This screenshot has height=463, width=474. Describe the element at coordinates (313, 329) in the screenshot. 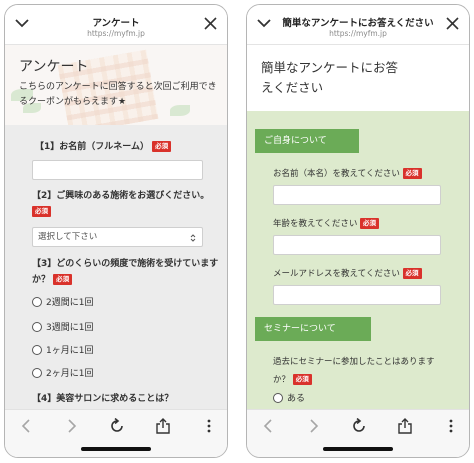

I see `section-header-seminar: セミナーについて` at that location.